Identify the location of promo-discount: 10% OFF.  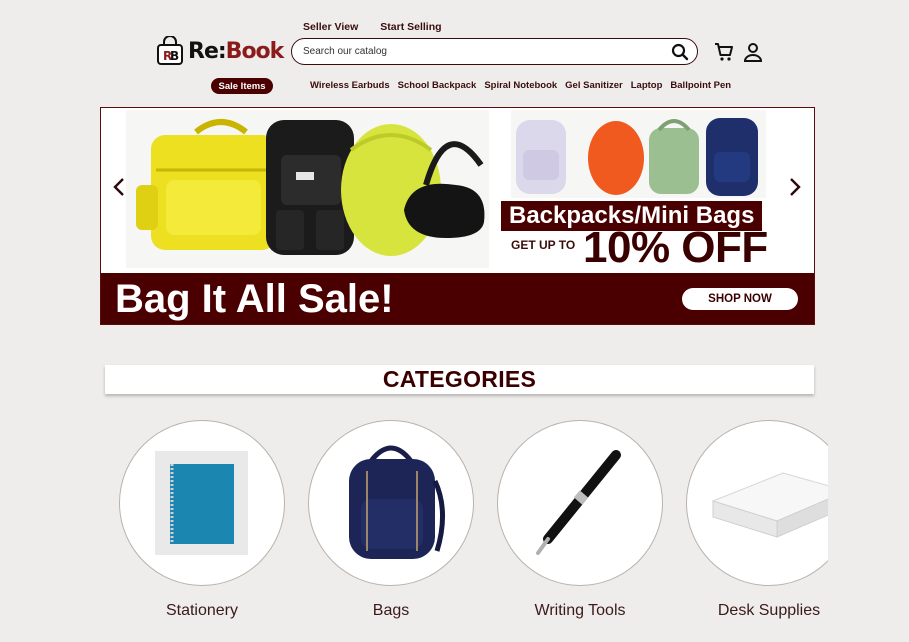
(675, 247).